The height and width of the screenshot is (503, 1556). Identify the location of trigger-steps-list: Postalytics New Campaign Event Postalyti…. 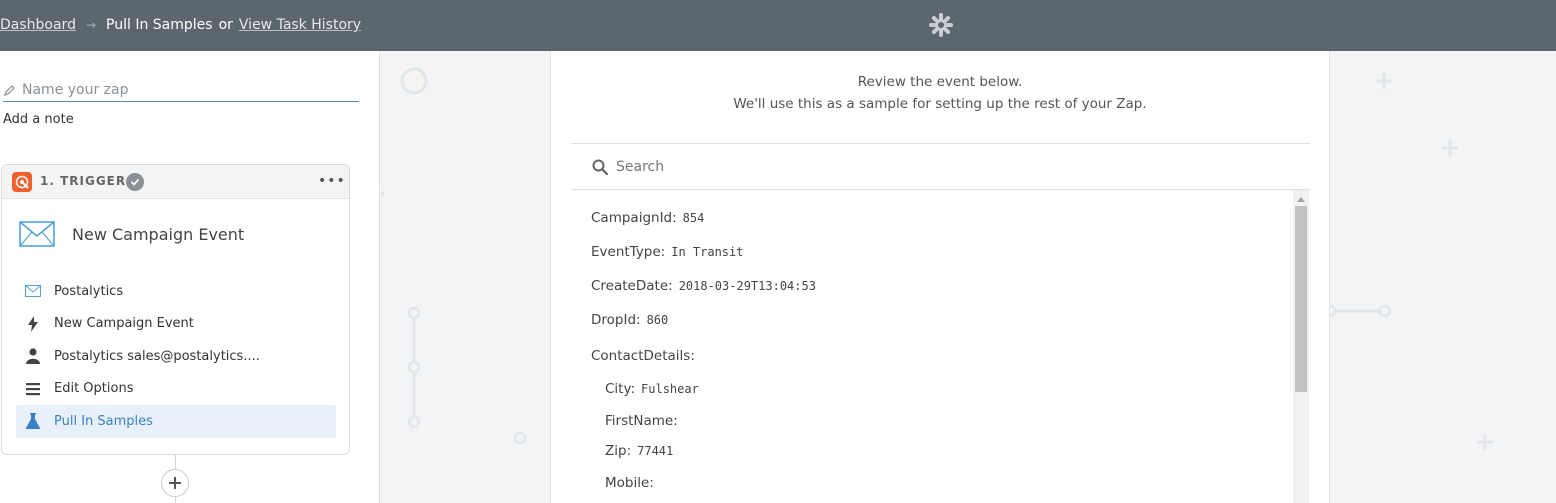
(176, 356).